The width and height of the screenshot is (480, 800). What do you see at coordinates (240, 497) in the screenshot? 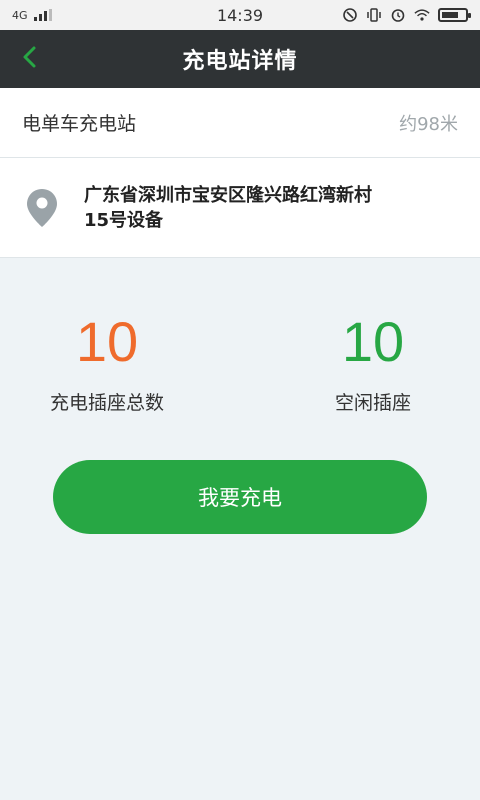
I see `start-charging-button: 我要充电` at bounding box center [240, 497].